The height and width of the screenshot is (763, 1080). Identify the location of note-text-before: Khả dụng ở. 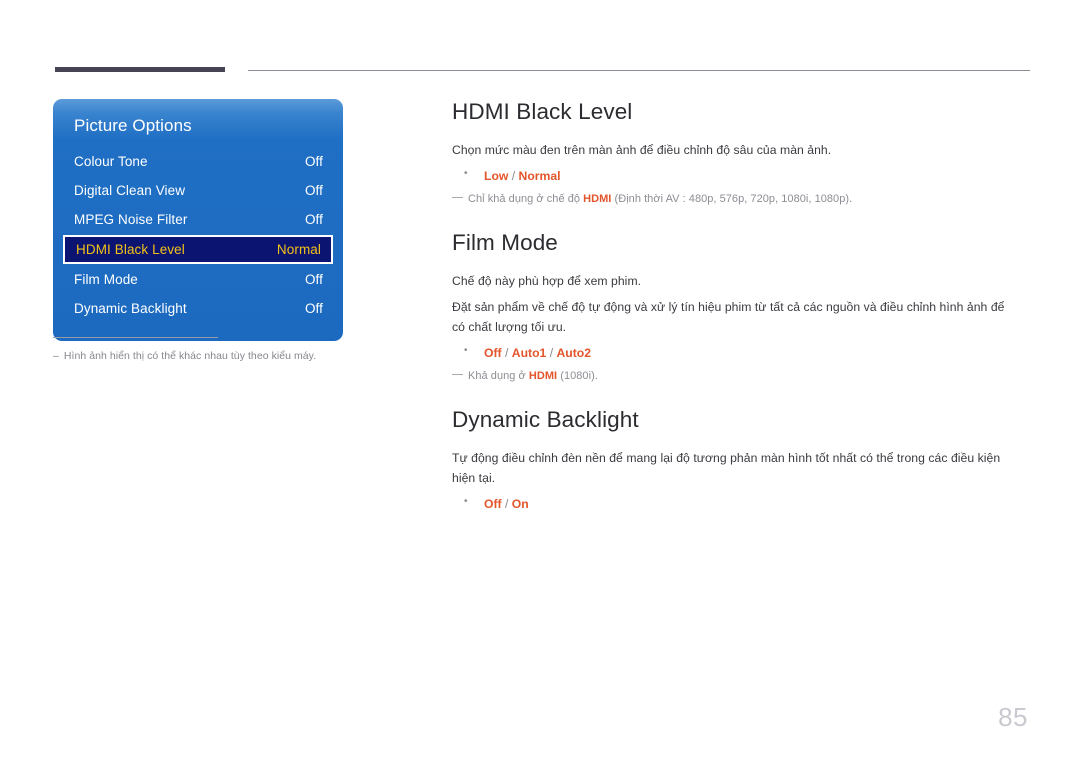
(498, 376).